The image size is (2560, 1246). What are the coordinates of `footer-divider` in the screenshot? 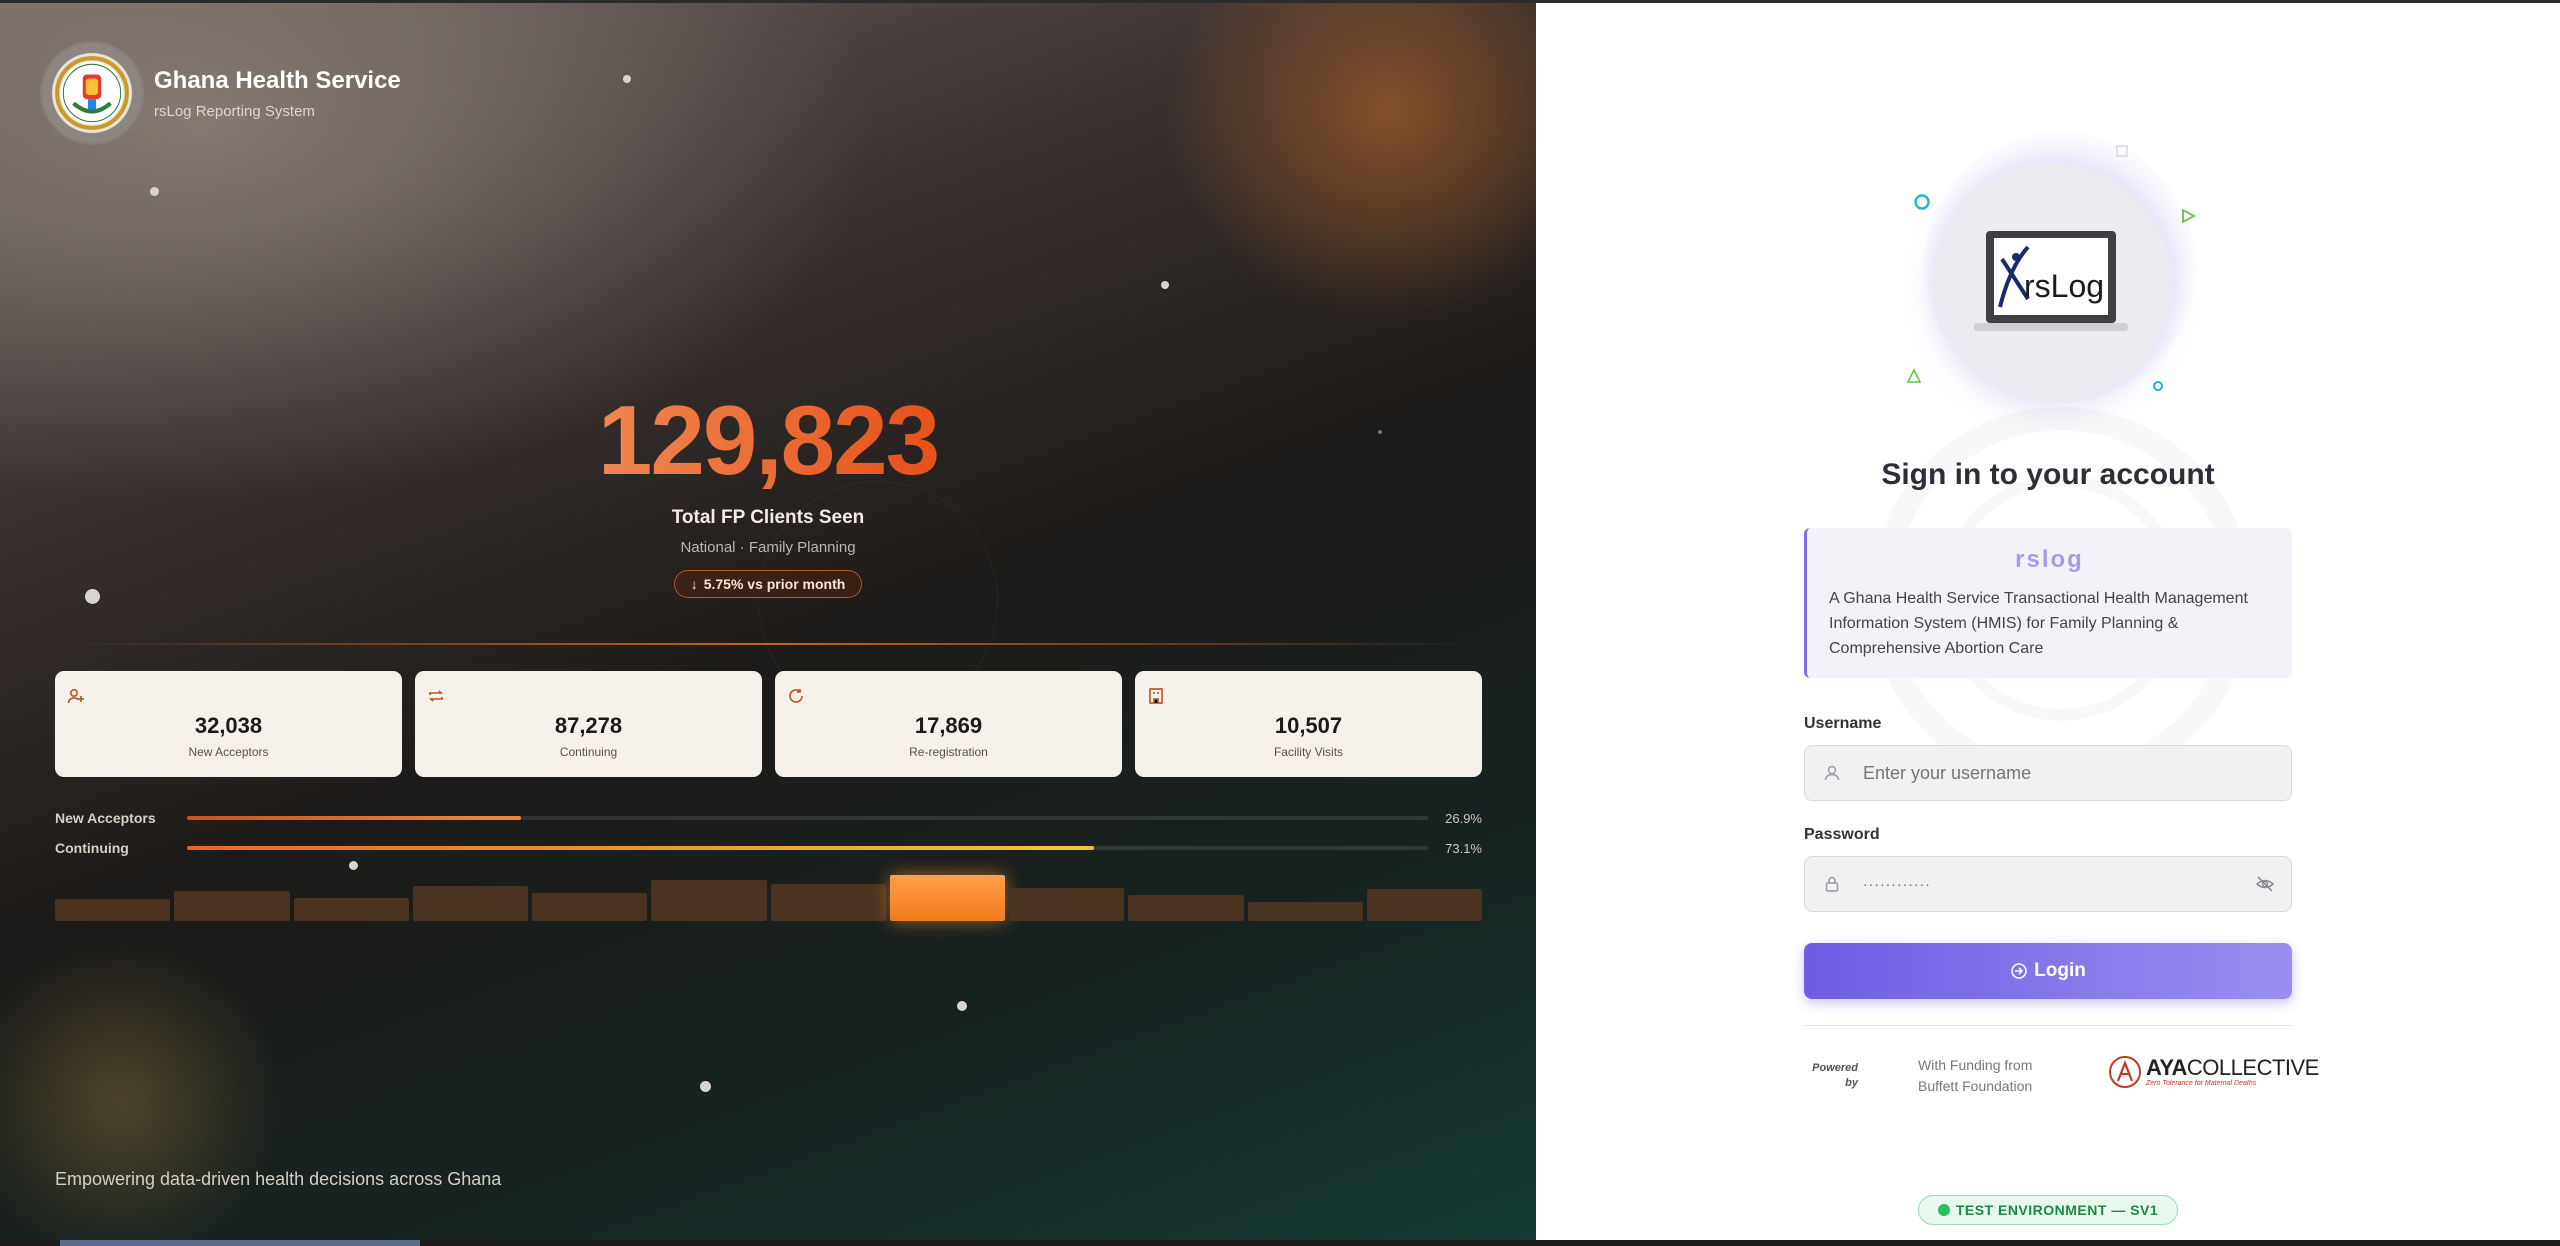 It's located at (2048, 1025).